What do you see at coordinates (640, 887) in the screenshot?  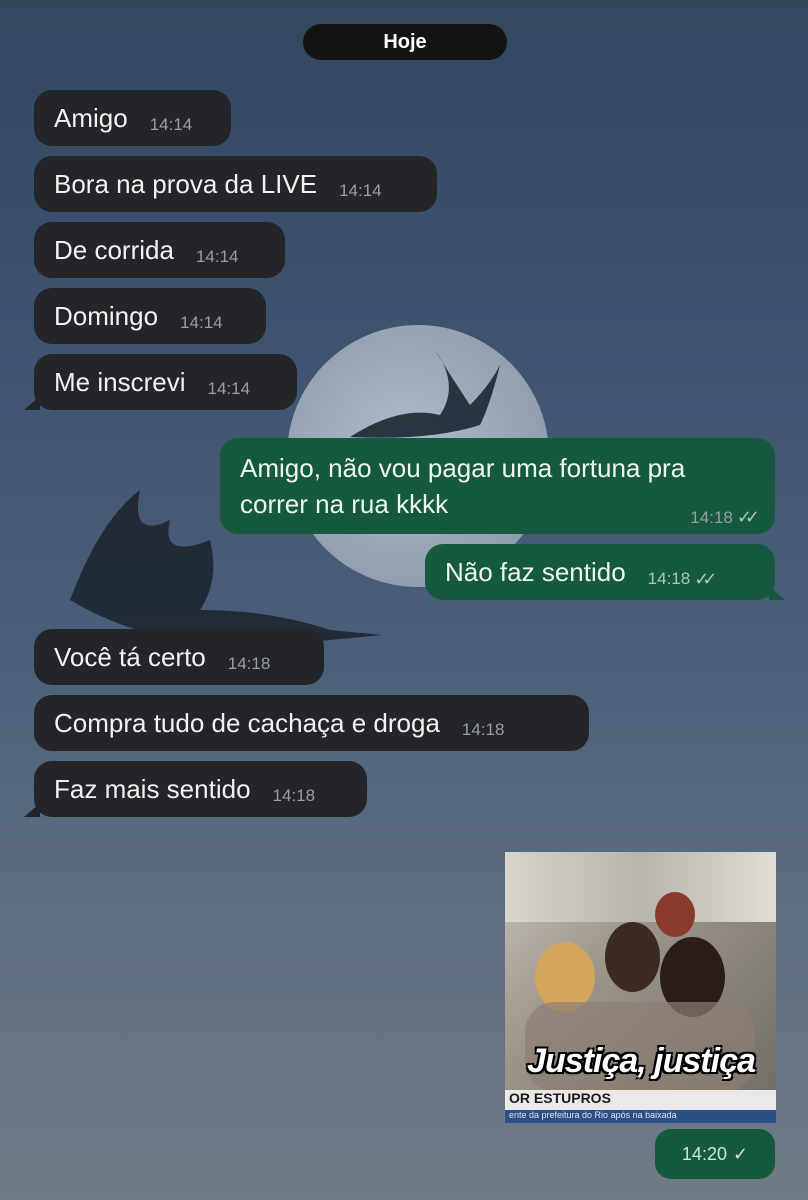 I see `media-background` at bounding box center [640, 887].